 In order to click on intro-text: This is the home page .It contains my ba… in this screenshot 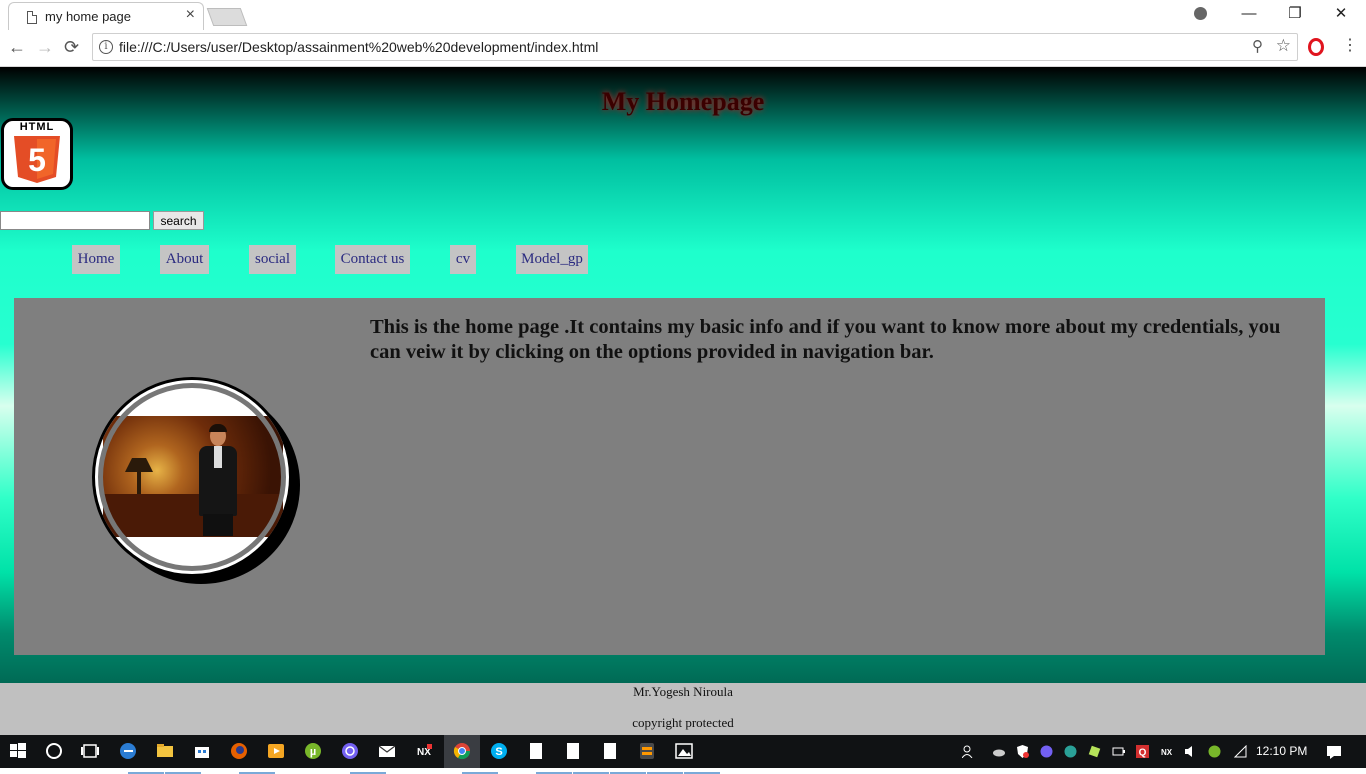, I will do `click(825, 339)`.